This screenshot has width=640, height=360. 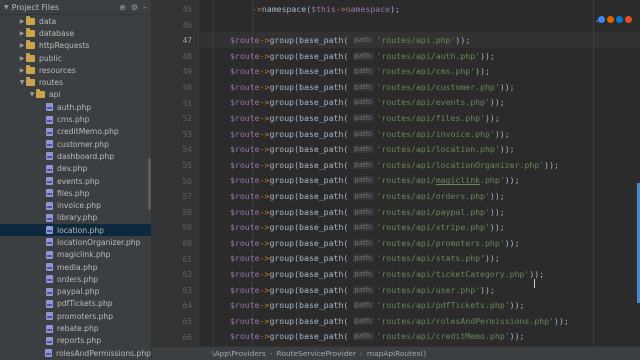 I want to click on folder-icon, so click(x=30, y=20).